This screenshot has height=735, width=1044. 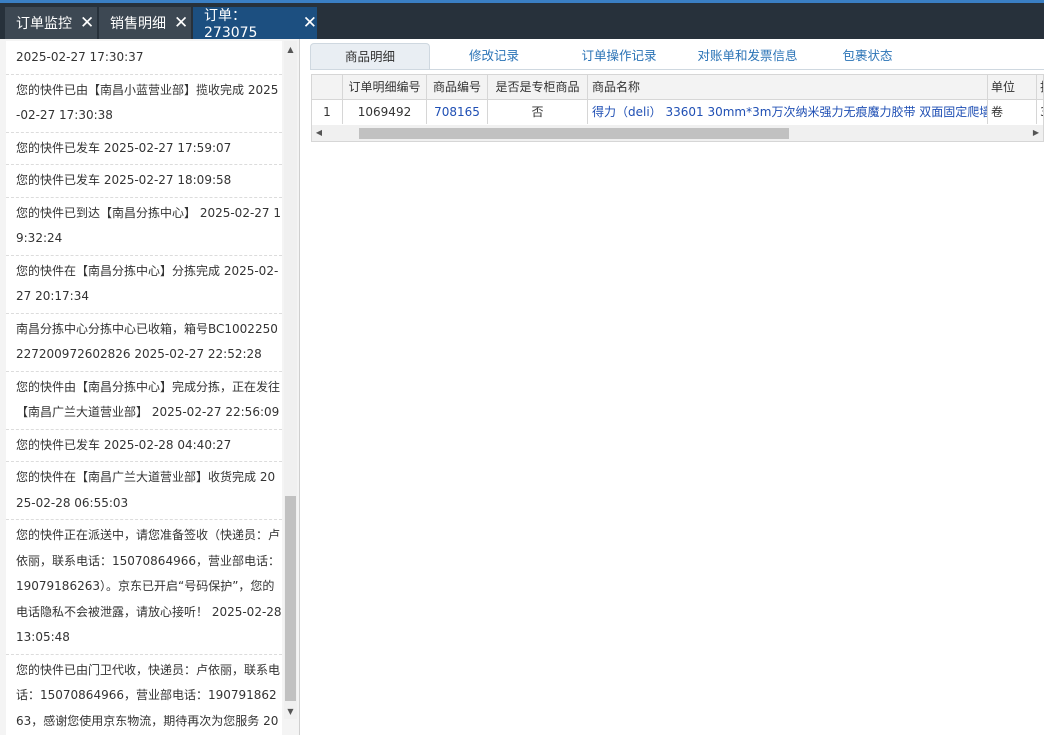 What do you see at coordinates (385, 112) in the screenshot?
I see `cell-detail-id: 1069492` at bounding box center [385, 112].